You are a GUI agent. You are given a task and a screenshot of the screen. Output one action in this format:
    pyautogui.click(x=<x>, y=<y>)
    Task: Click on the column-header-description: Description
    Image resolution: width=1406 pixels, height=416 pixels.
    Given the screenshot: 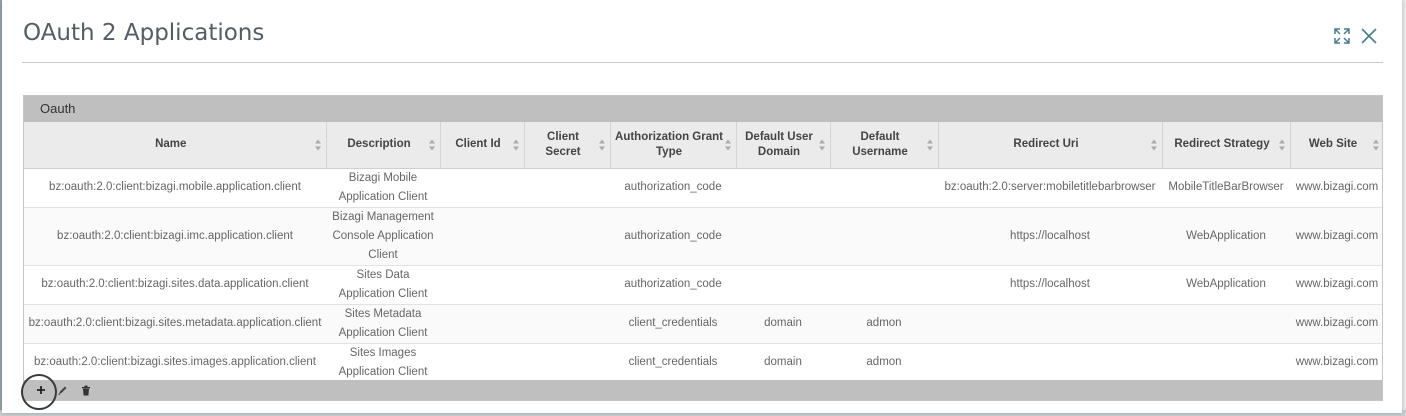 What is the action you would take?
    pyautogui.click(x=383, y=145)
    